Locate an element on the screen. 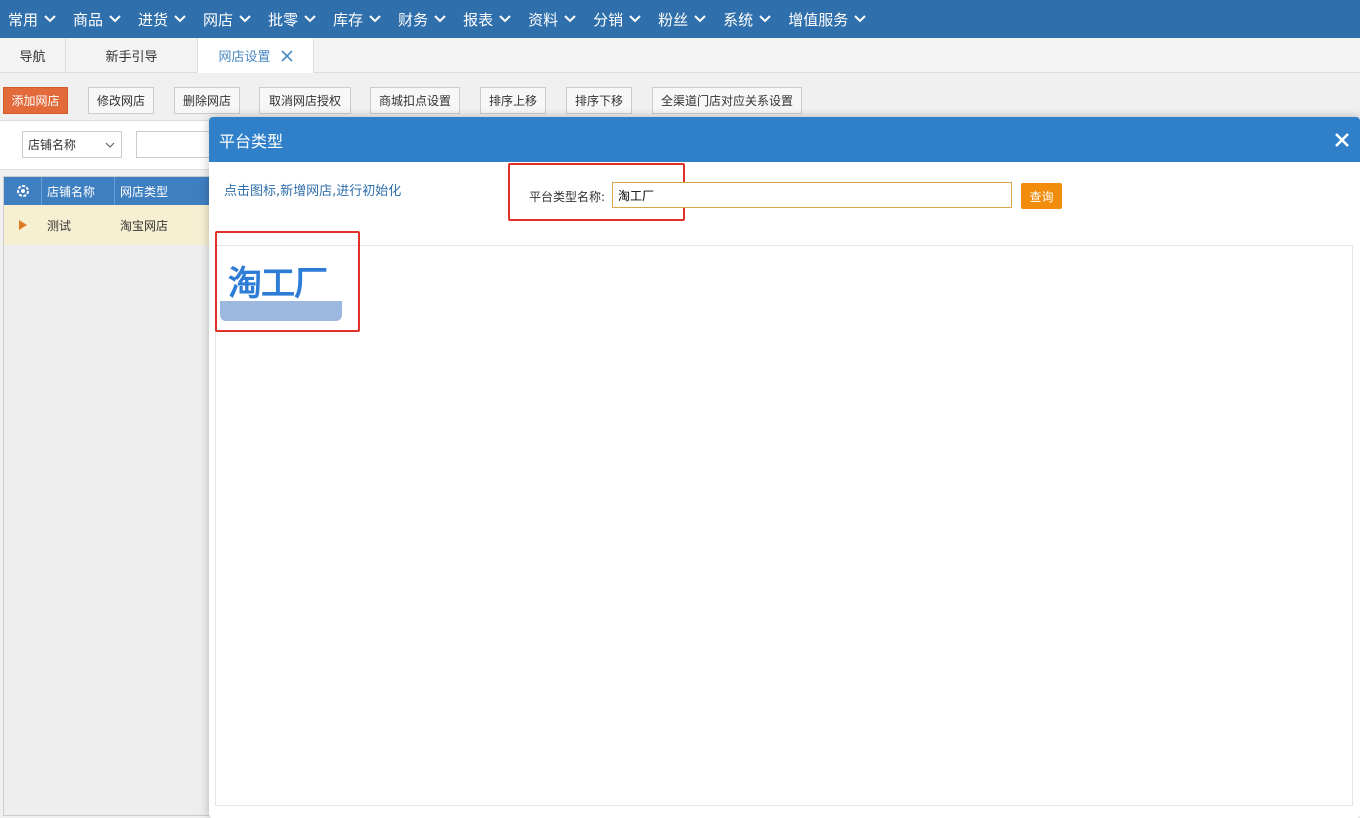 This screenshot has height=818, width=1360. menu-label: 报表 is located at coordinates (478, 19).